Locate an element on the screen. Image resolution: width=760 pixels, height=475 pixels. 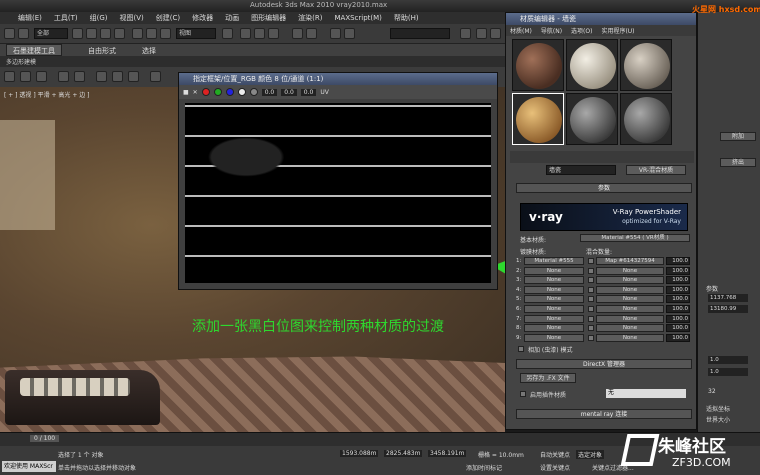
material-editor-icon is located at coordinates (465, 33).